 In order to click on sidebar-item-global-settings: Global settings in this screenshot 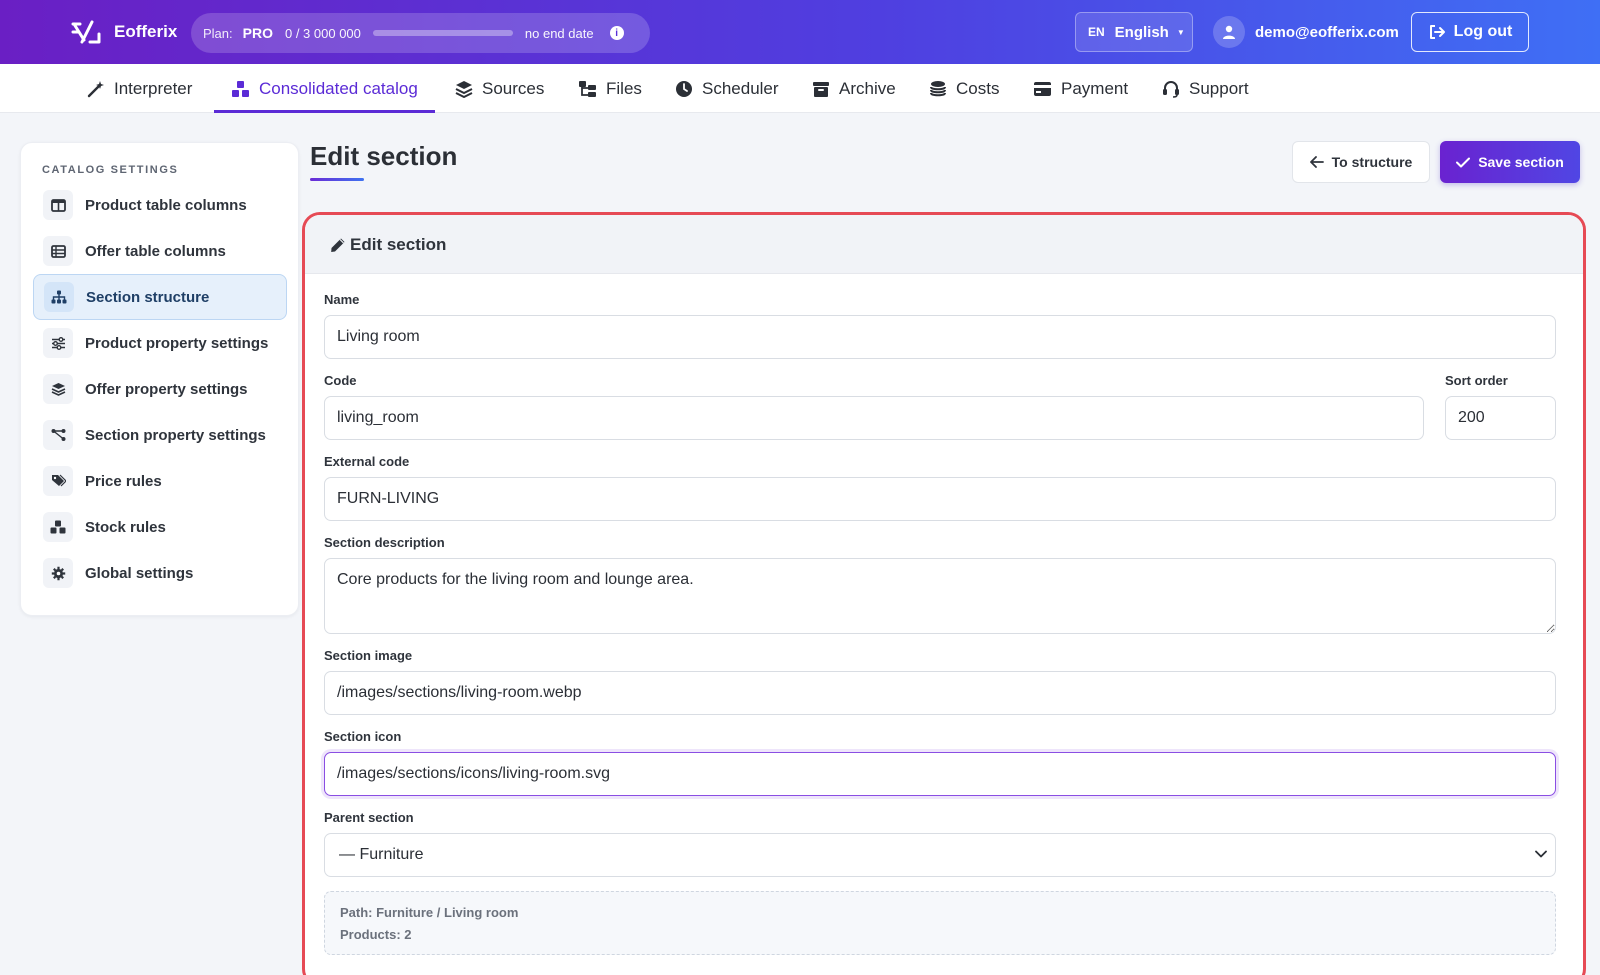, I will do `click(160, 573)`.